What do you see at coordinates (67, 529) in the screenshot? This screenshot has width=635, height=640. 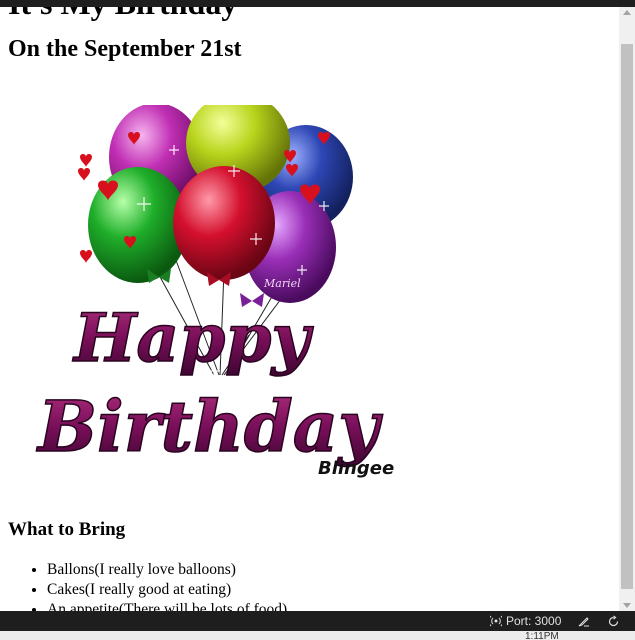 I see `what-to-bring-heading: What to Bring` at bounding box center [67, 529].